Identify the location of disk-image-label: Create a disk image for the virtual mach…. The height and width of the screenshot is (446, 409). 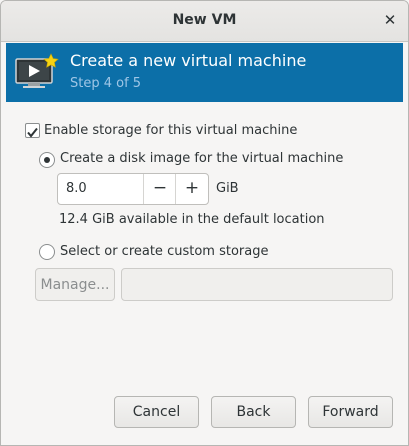
(201, 158).